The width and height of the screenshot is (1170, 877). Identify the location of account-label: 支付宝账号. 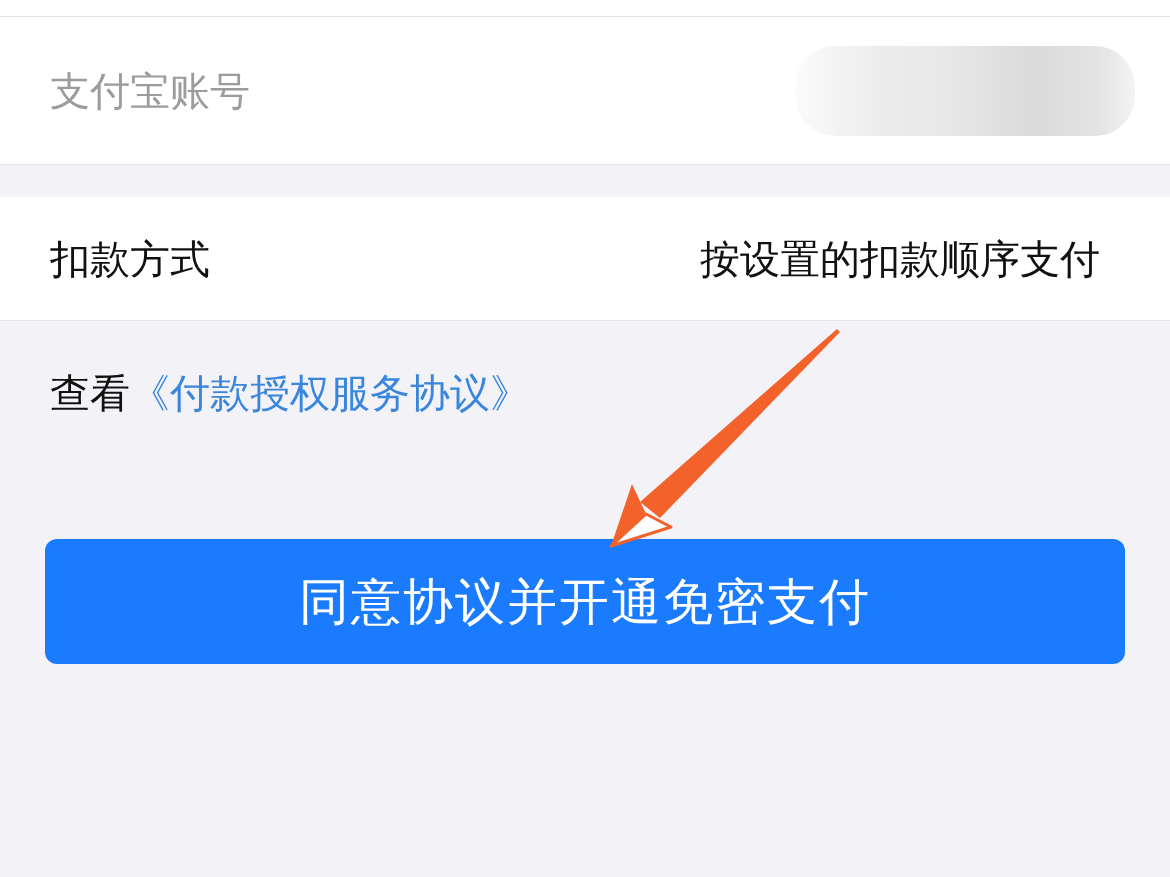
(150, 90).